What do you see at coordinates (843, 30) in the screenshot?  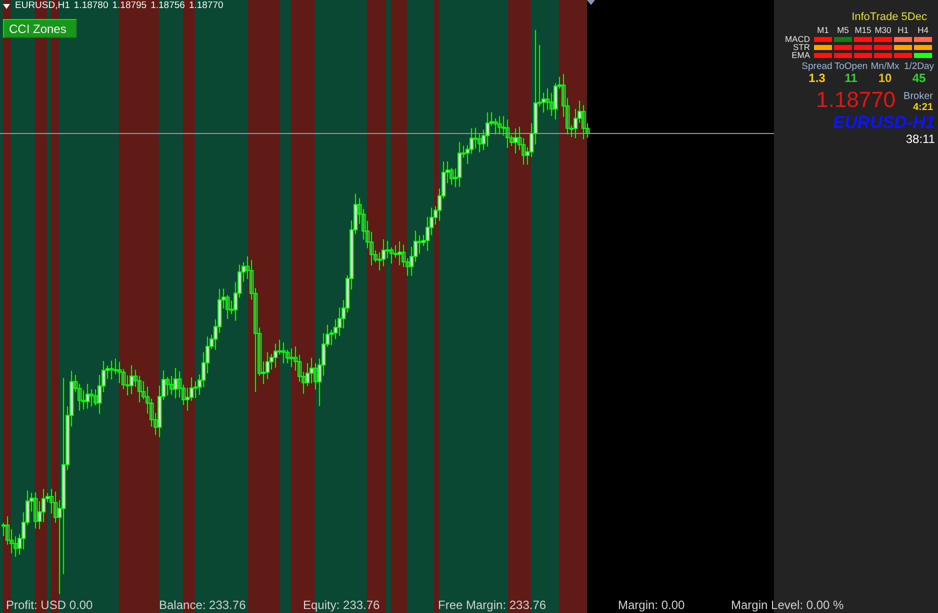 I see `timeframe-label: M5` at bounding box center [843, 30].